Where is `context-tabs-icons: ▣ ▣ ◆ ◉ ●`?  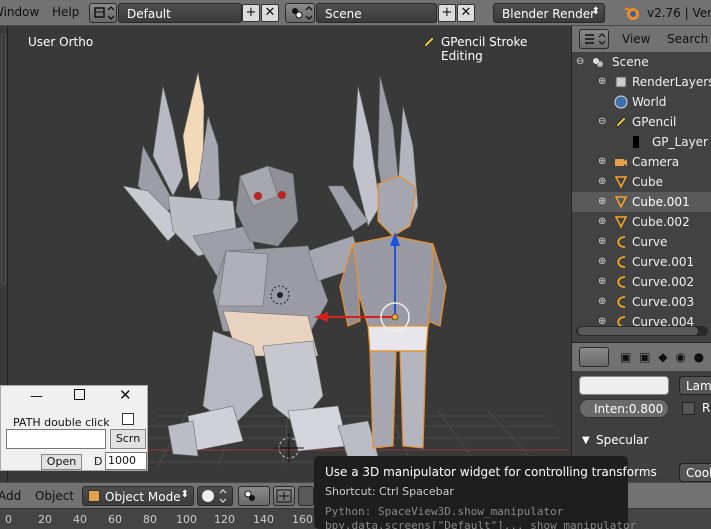
context-tabs-icons: ▣ ▣ ◆ ◉ ● is located at coordinates (663, 357).